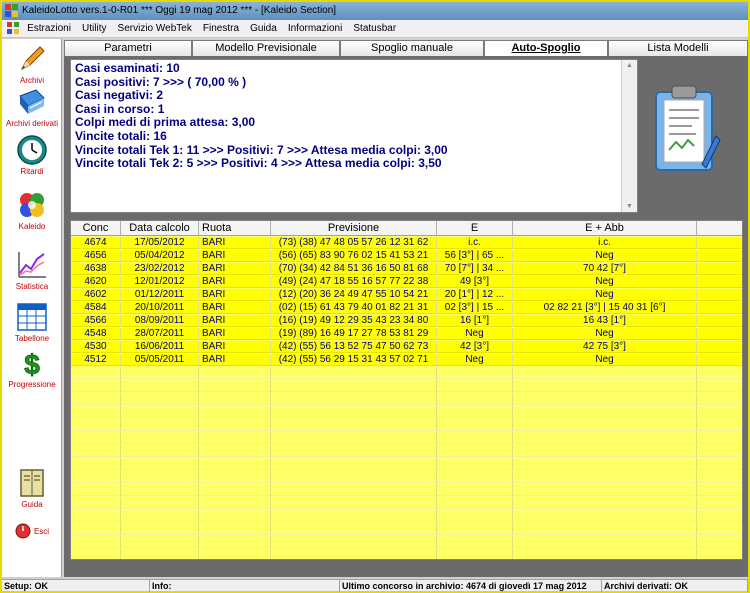 The width and height of the screenshot is (750, 593). Describe the element at coordinates (605, 308) in the screenshot. I see `table-cell: 02 82 21 [3°] | 15 40 31 [6°]` at that location.